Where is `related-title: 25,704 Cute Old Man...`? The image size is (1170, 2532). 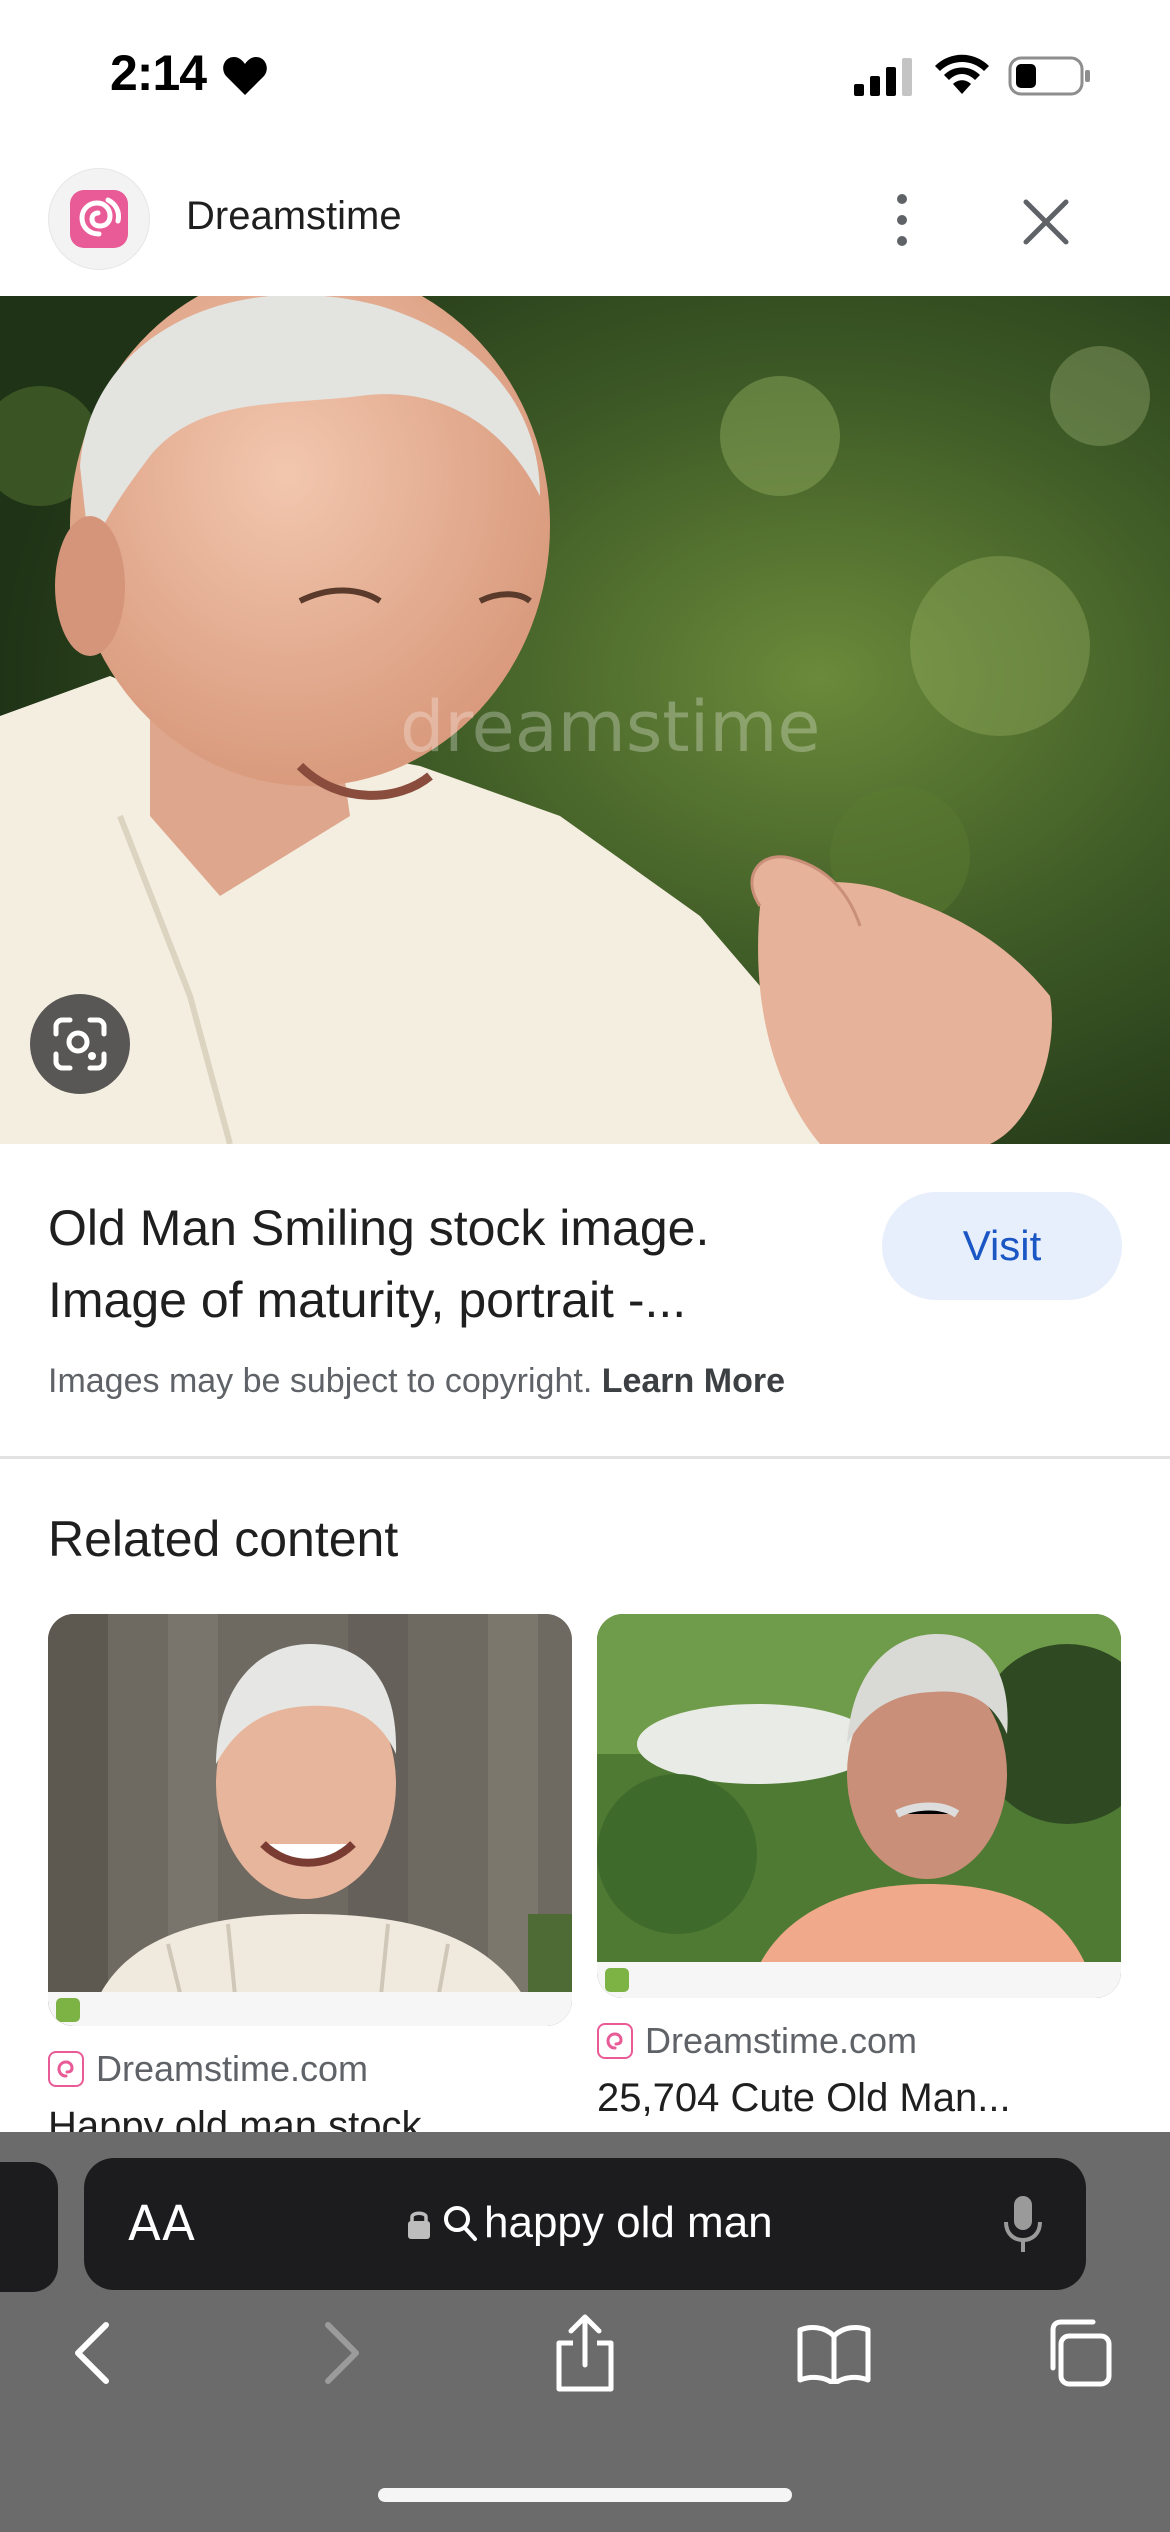
related-title: 25,704 Cute Old Man... is located at coordinates (817, 2098).